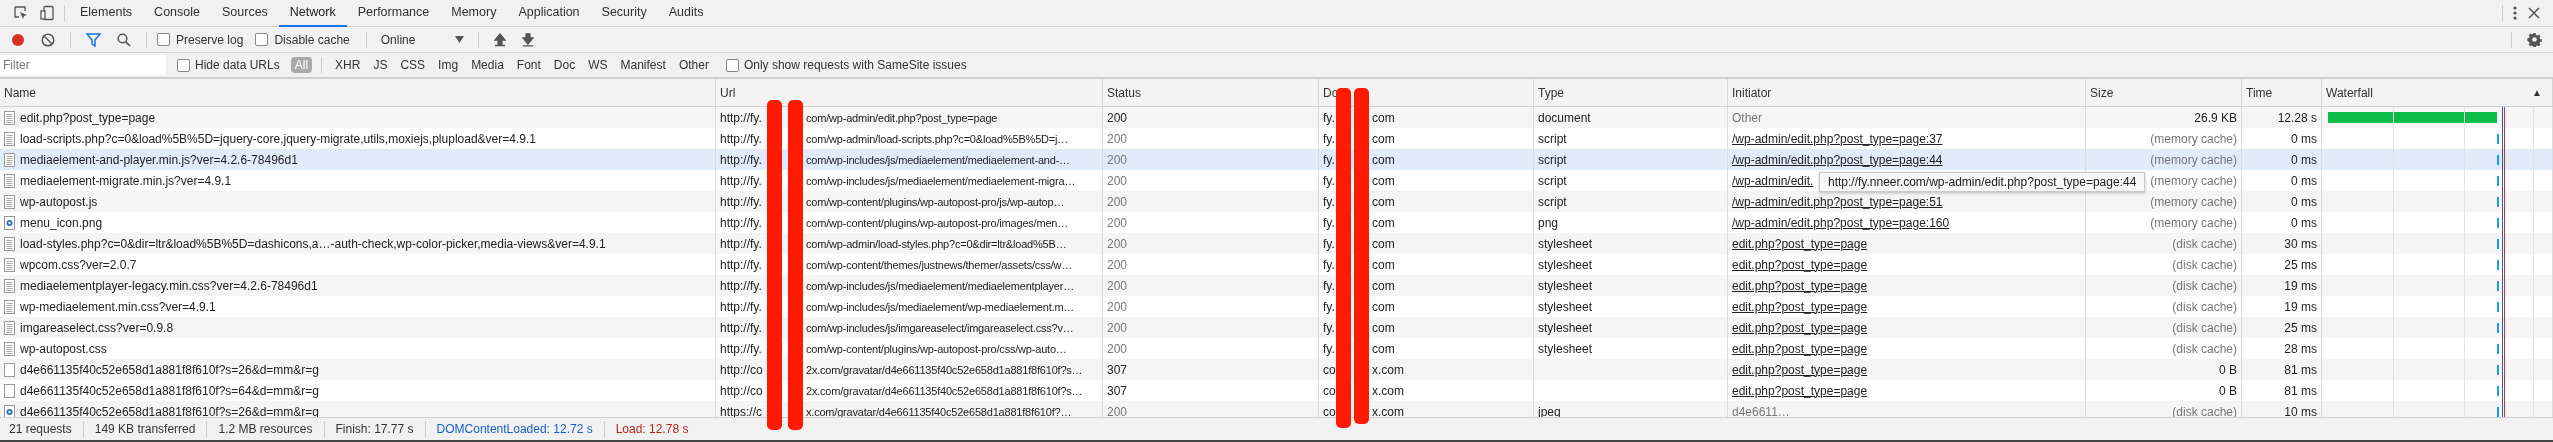 The width and height of the screenshot is (2553, 442). What do you see at coordinates (2164, 92) in the screenshot?
I see `column-header: Size` at bounding box center [2164, 92].